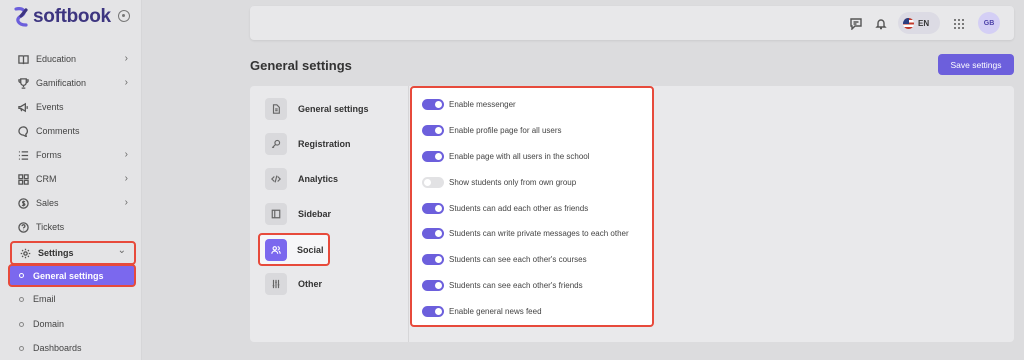 This screenshot has width=1024, height=360. Describe the element at coordinates (73, 299) in the screenshot. I see `sidebar-subitem-email: Email` at that location.